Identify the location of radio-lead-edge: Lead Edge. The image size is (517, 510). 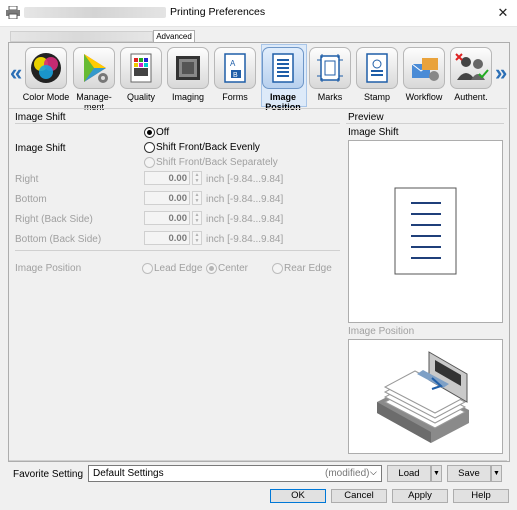
(173, 269).